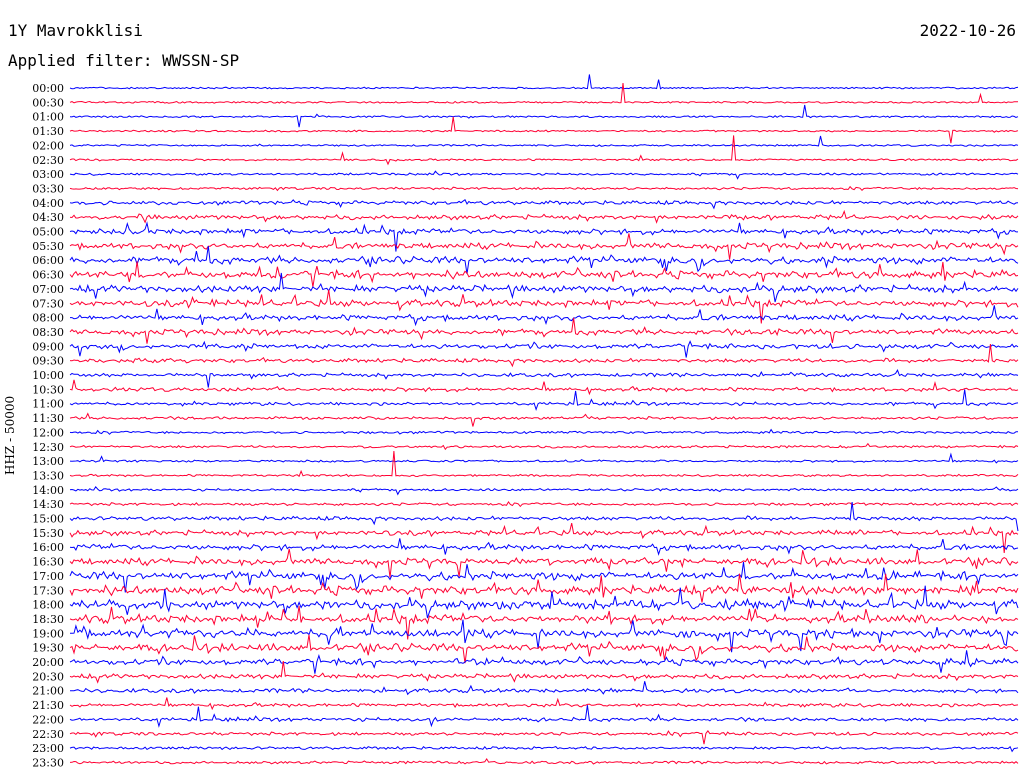  I want to click on row-time-label: 09:30, so click(48, 361).